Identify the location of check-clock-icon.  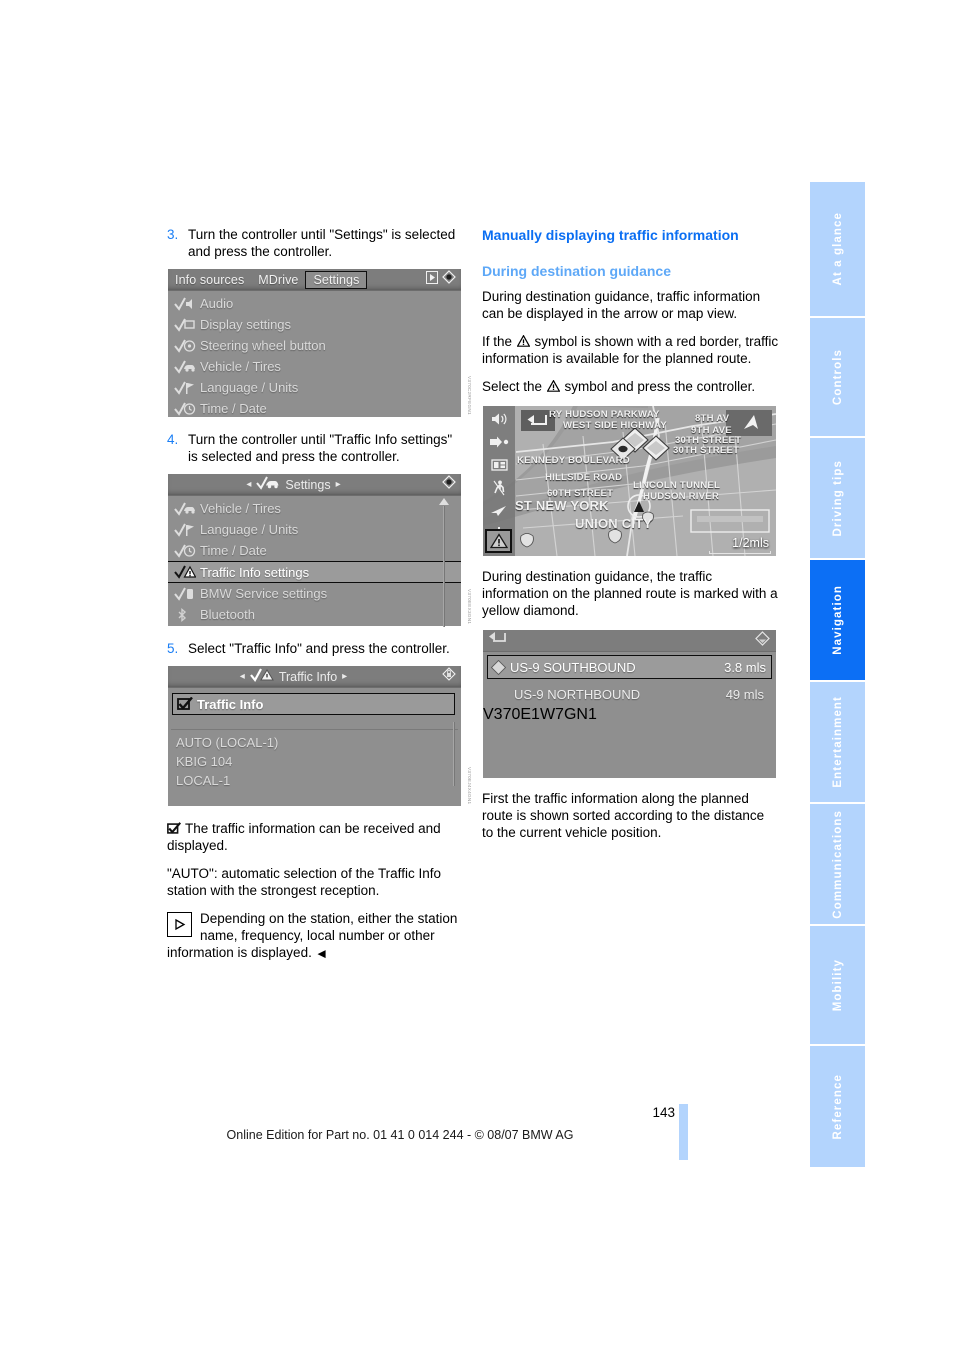
(187, 551).